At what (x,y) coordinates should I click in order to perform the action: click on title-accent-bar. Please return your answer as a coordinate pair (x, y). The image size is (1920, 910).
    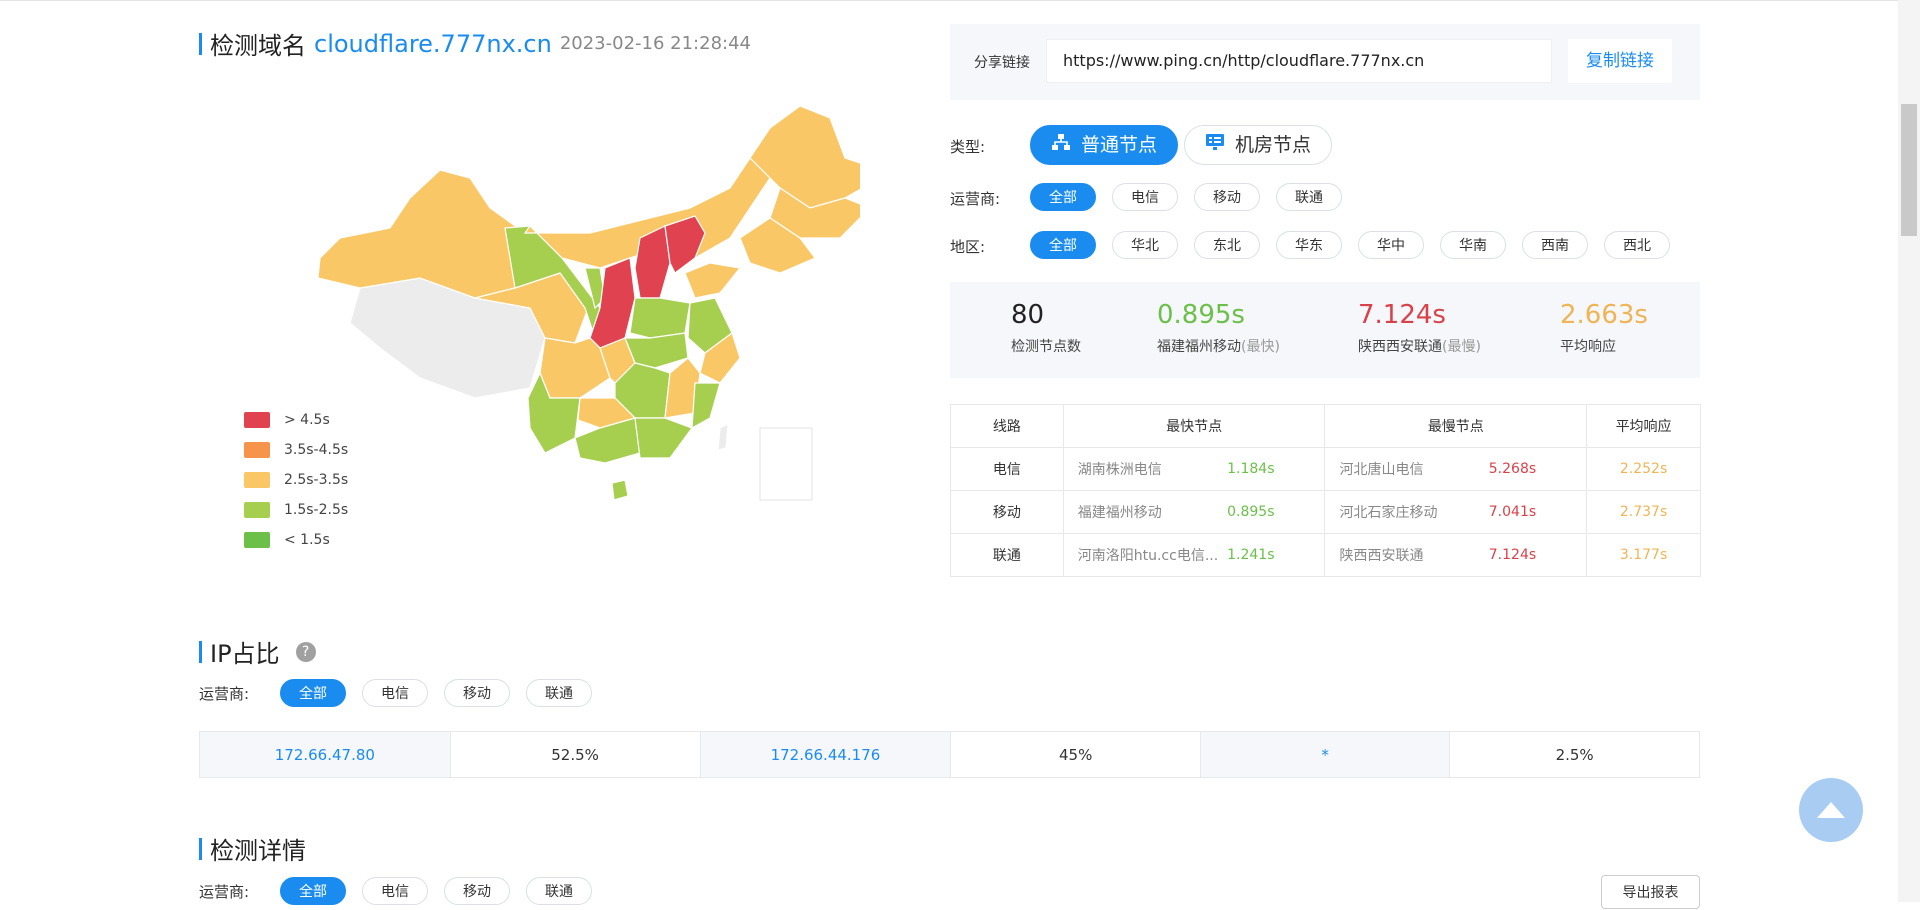
    Looking at the image, I should click on (200, 43).